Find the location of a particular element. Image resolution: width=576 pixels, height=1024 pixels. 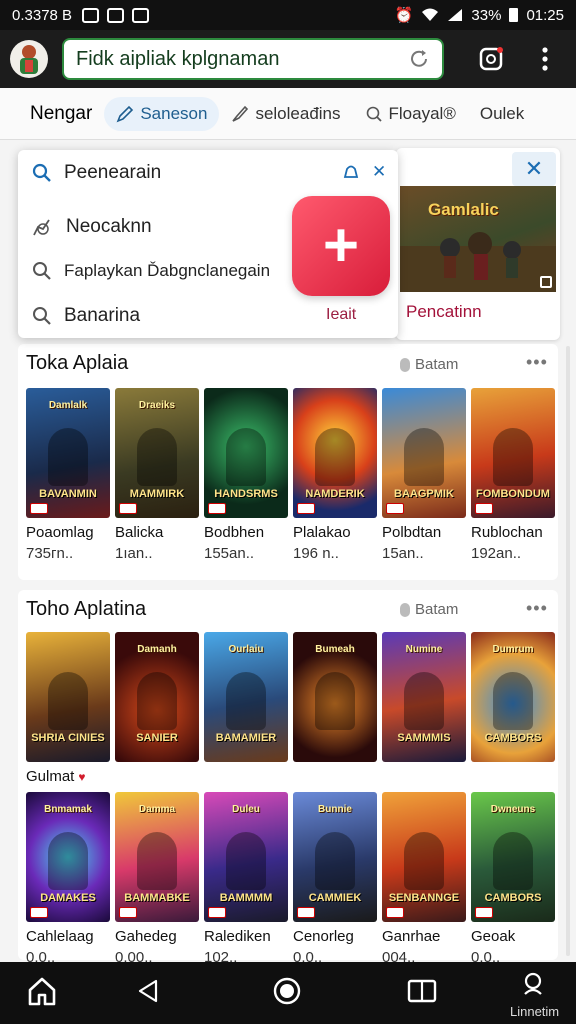

poster-title: Duleu is located at coordinates (246, 809).